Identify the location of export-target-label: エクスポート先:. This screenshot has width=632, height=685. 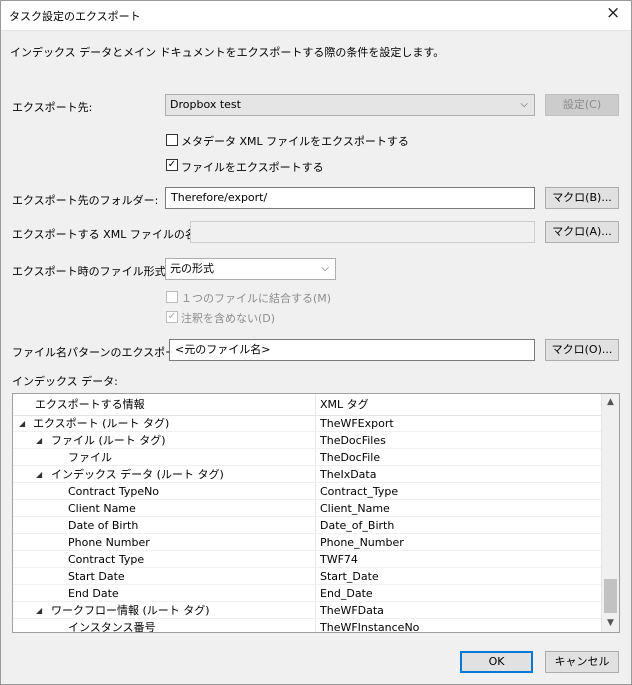
(52, 107).